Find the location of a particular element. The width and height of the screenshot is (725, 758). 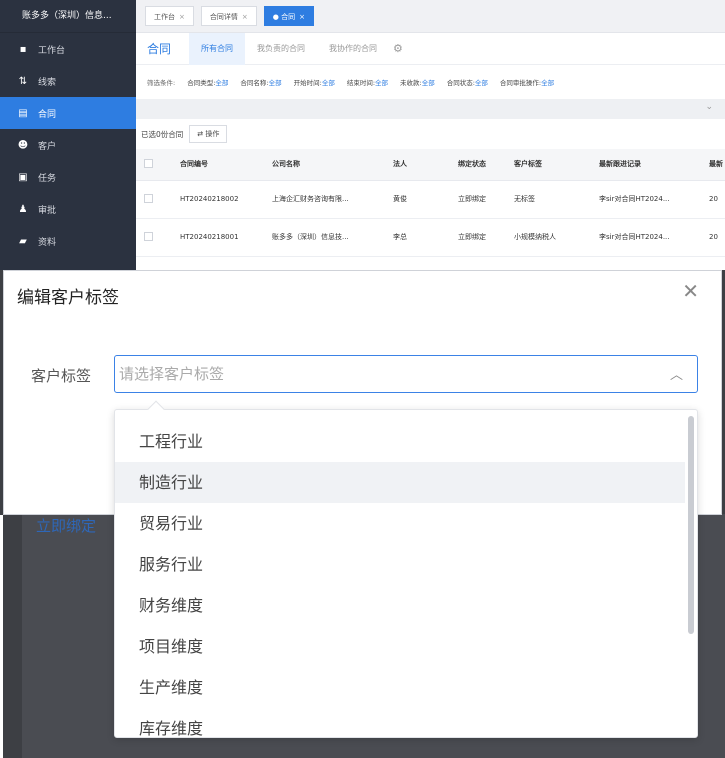

dropdown-scrollbar is located at coordinates (691, 525).